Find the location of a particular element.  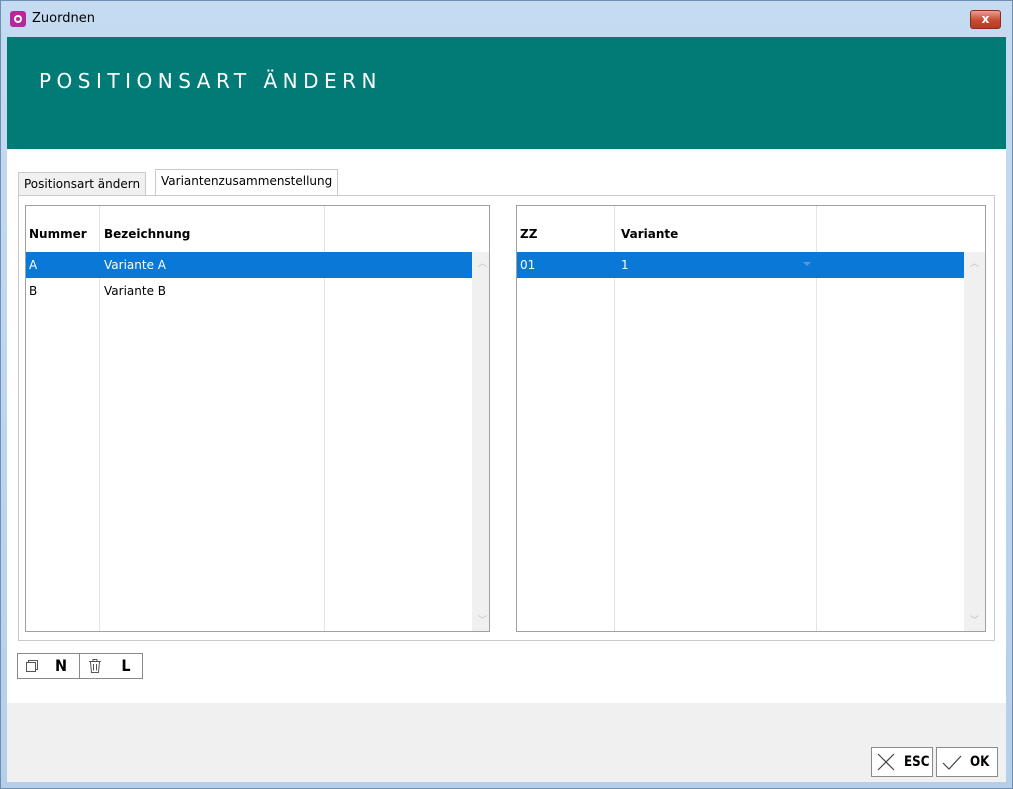

delete-button: L is located at coordinates (126, 666).